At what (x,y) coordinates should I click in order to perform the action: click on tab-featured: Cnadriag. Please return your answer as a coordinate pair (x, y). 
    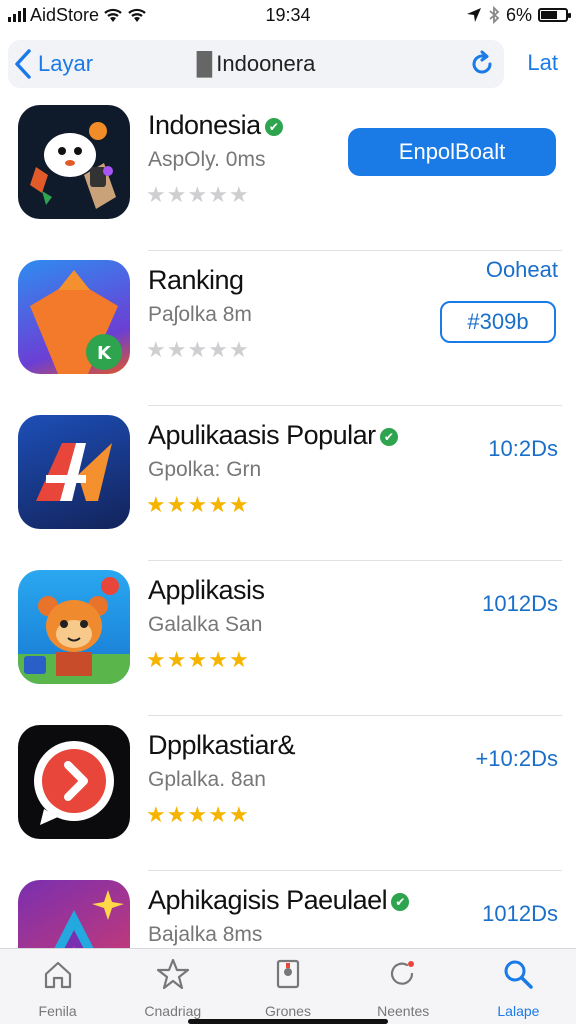
    Looking at the image, I should click on (172, 986).